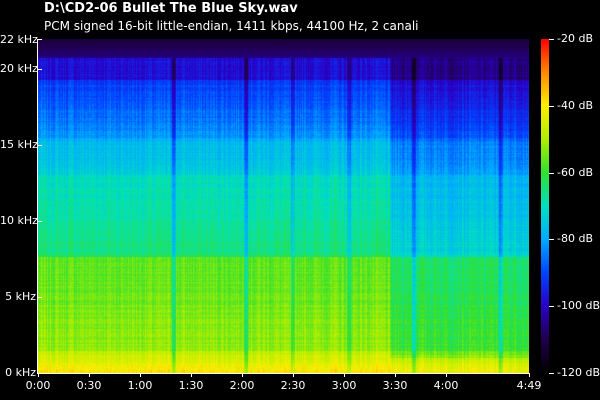  What do you see at coordinates (578, 306) in the screenshot?
I see `colorbar-tick-label: -100 dB` at bounding box center [578, 306].